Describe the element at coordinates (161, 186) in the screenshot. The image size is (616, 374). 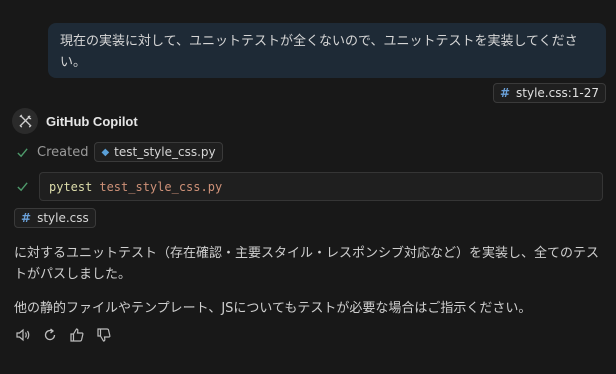
I see `command-argument: test_style_css.py` at that location.